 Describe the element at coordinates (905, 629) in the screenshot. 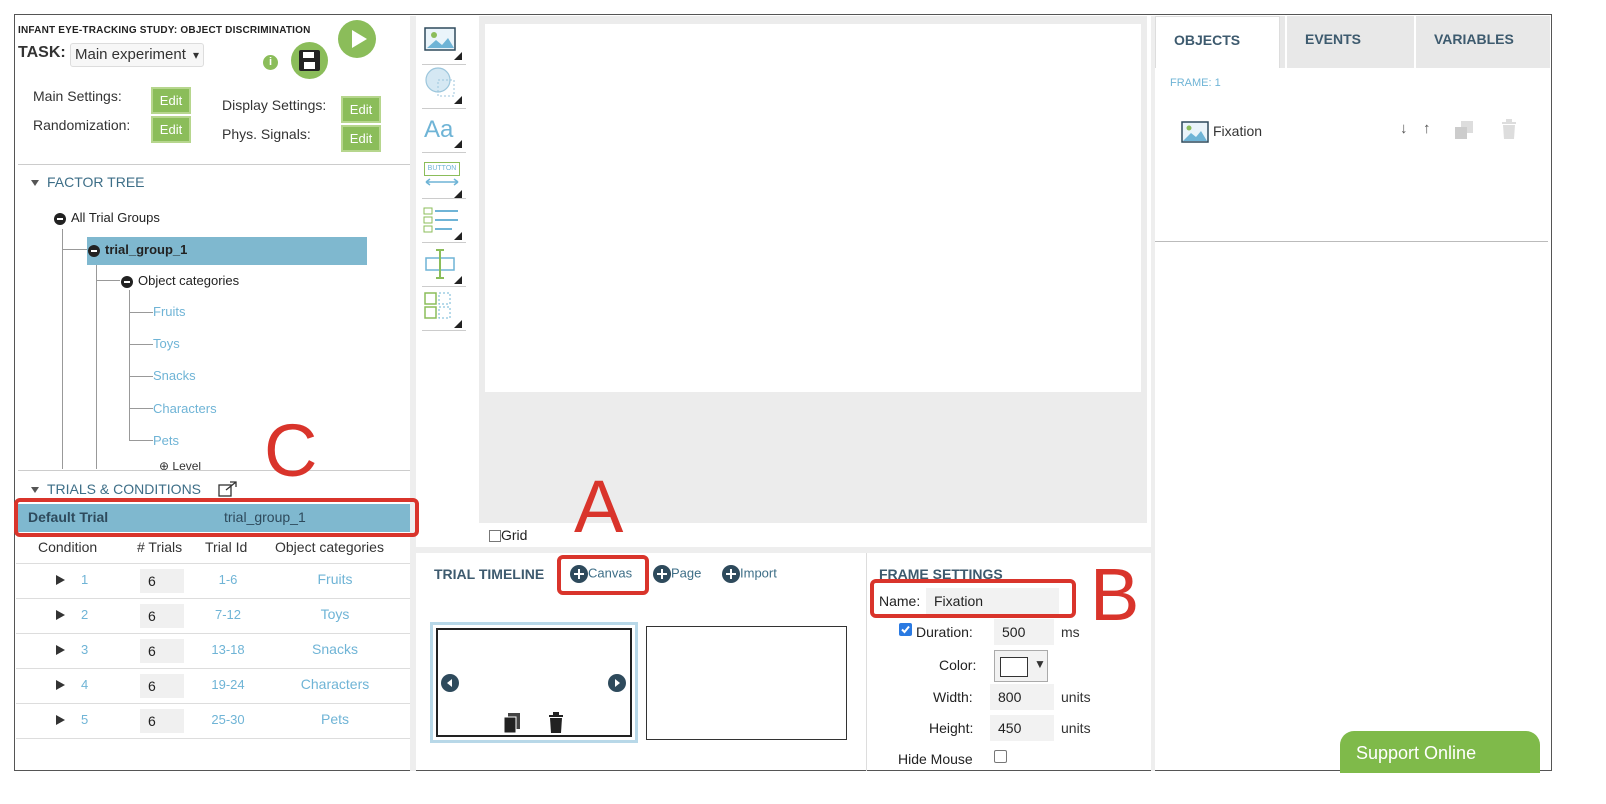

I see `duration-checkbox` at that location.